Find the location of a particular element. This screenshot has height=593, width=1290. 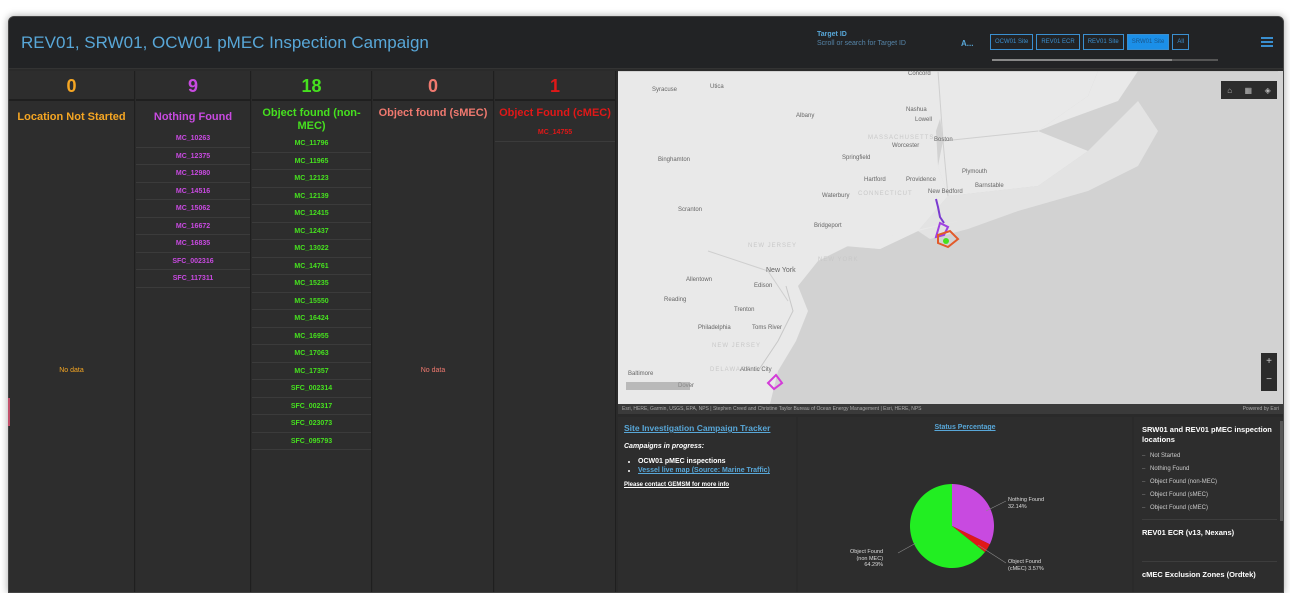

contact-link: Please contact GEMSM for more info is located at coordinates (707, 485).